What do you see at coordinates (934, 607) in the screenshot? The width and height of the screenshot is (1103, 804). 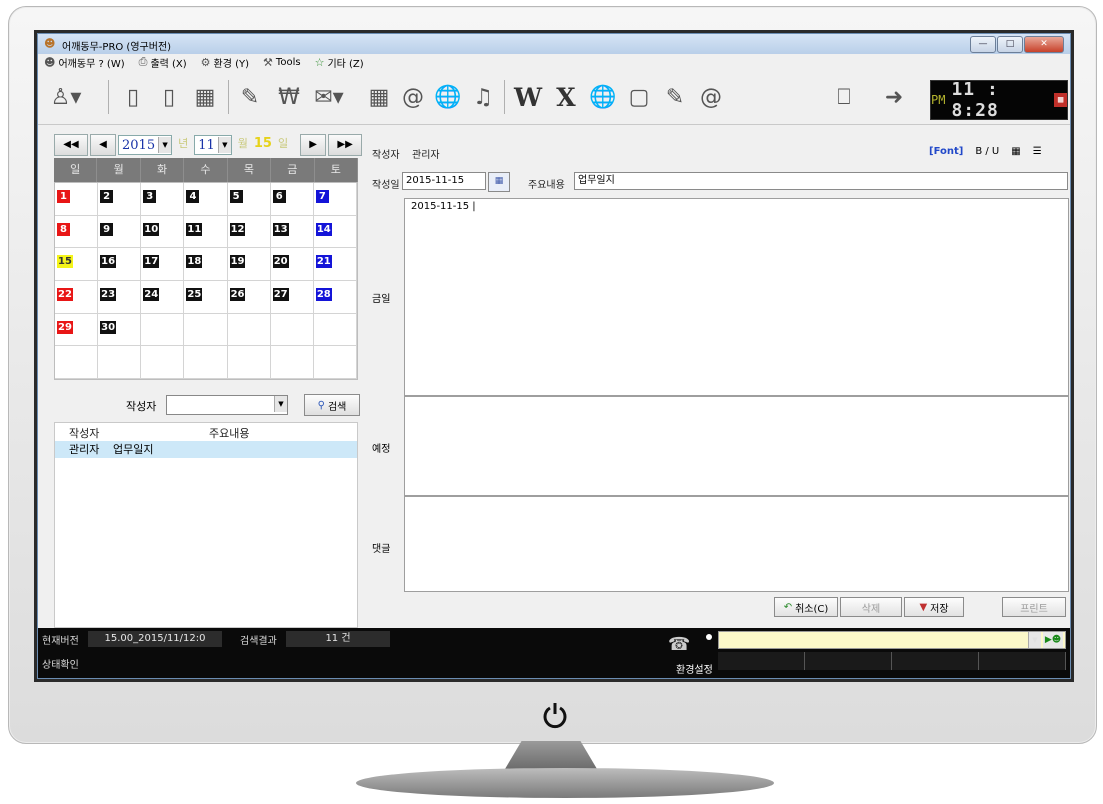 I see `save-button: ▼ 저장` at bounding box center [934, 607].